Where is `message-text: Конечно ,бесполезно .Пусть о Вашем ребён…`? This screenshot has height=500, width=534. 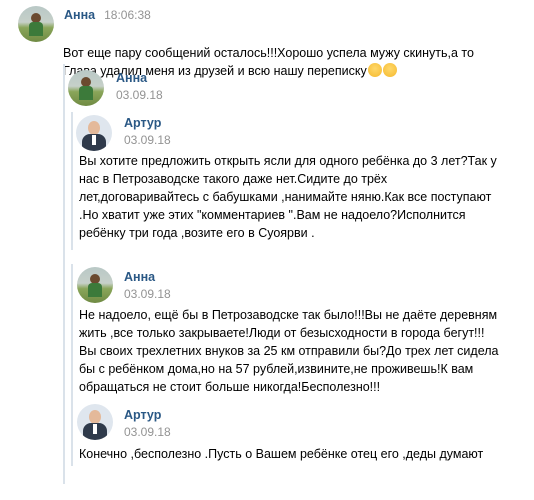 message-text: Конечно ,бесполезно .Пусть о Вашем ребён… is located at coordinates (281, 454).